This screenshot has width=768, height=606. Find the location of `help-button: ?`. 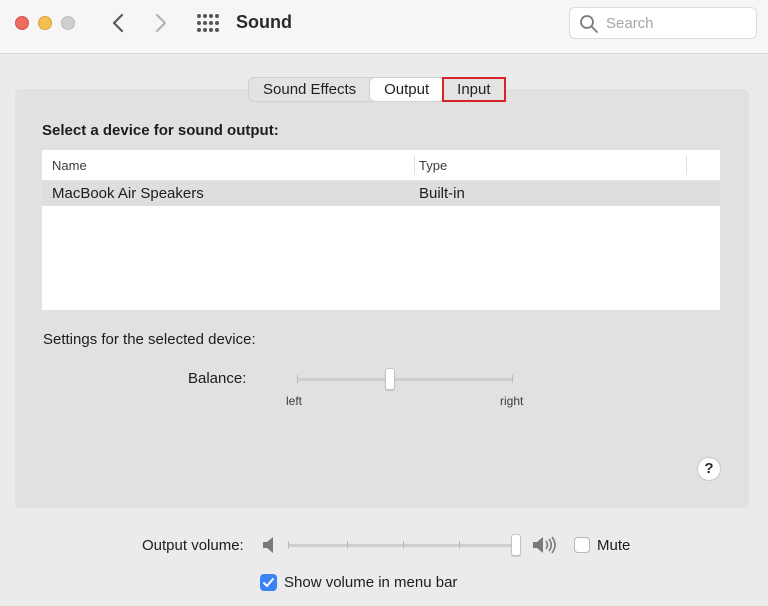

help-button: ? is located at coordinates (709, 469).